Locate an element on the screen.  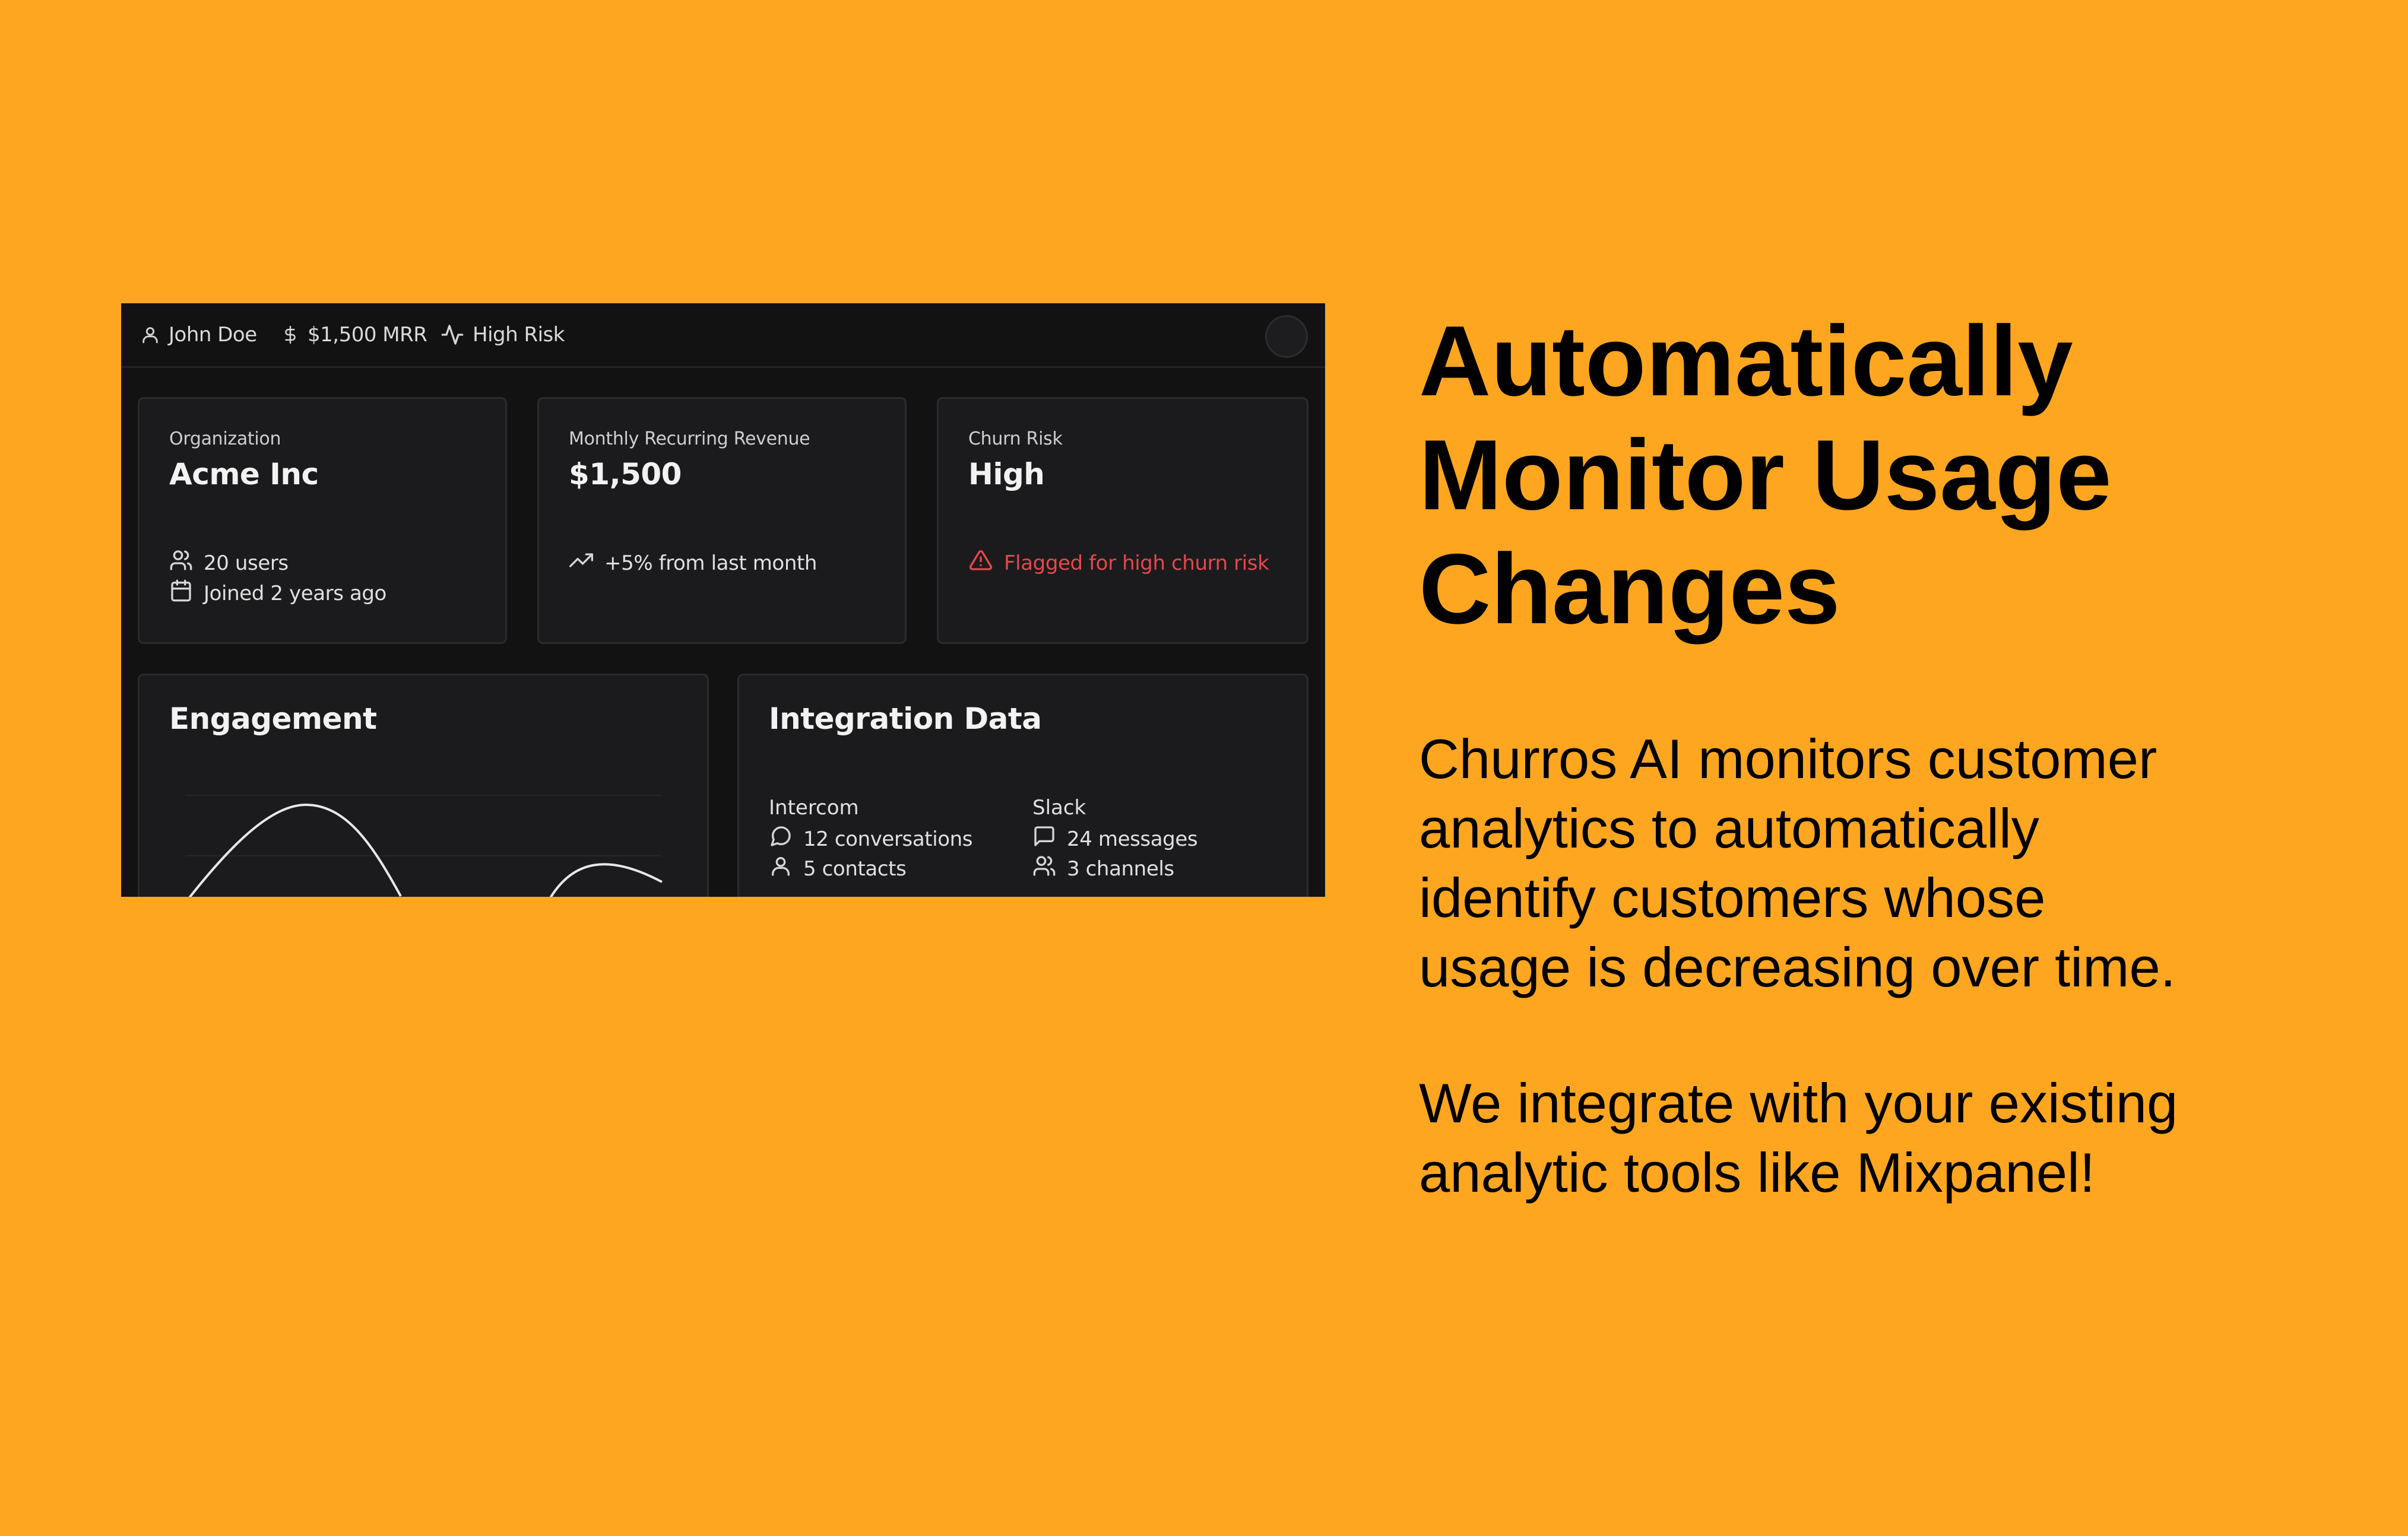
engagement-card: Engagement is located at coordinates (424, 785).